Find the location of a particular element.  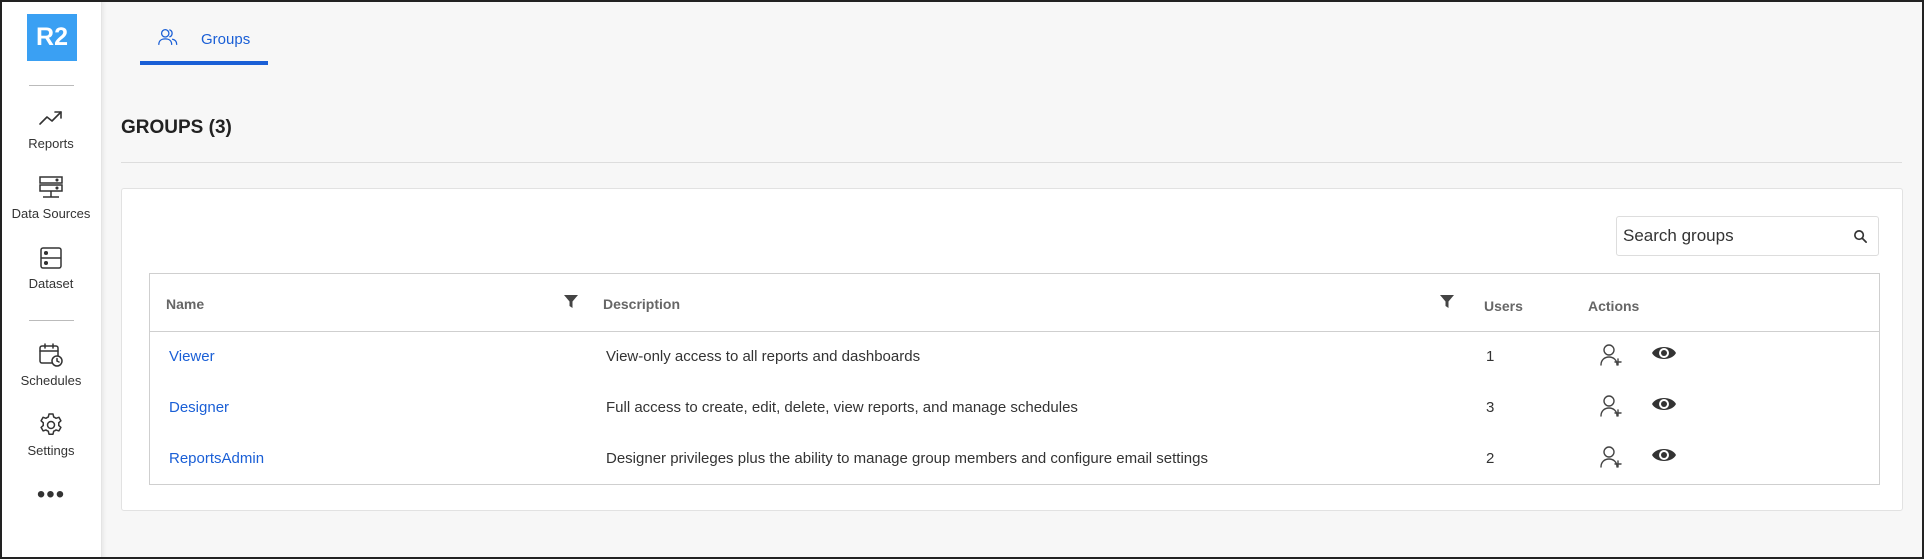

sidebar-item-label: Dataset is located at coordinates (51, 283).